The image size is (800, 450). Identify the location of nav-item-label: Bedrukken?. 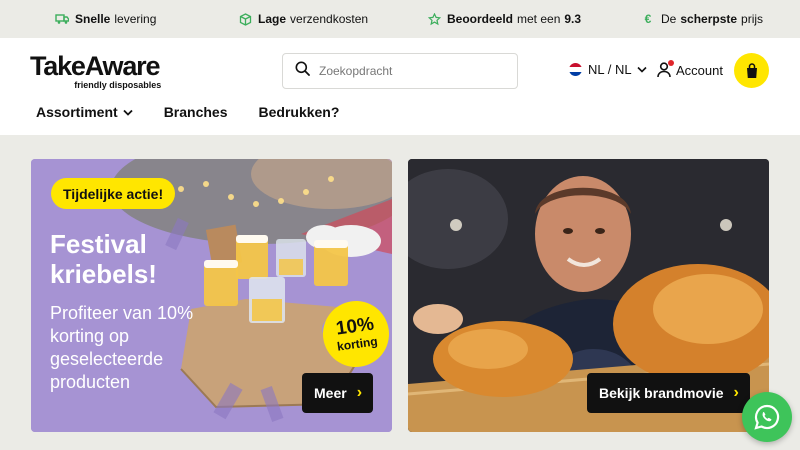
(299, 112).